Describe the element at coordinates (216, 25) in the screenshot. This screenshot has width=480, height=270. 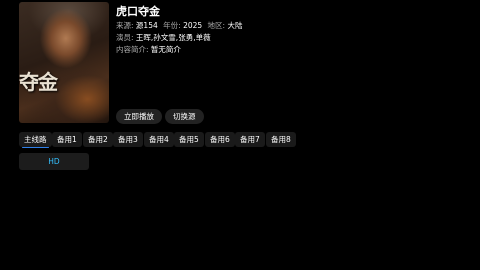
I see `region-label: 地区:` at that location.